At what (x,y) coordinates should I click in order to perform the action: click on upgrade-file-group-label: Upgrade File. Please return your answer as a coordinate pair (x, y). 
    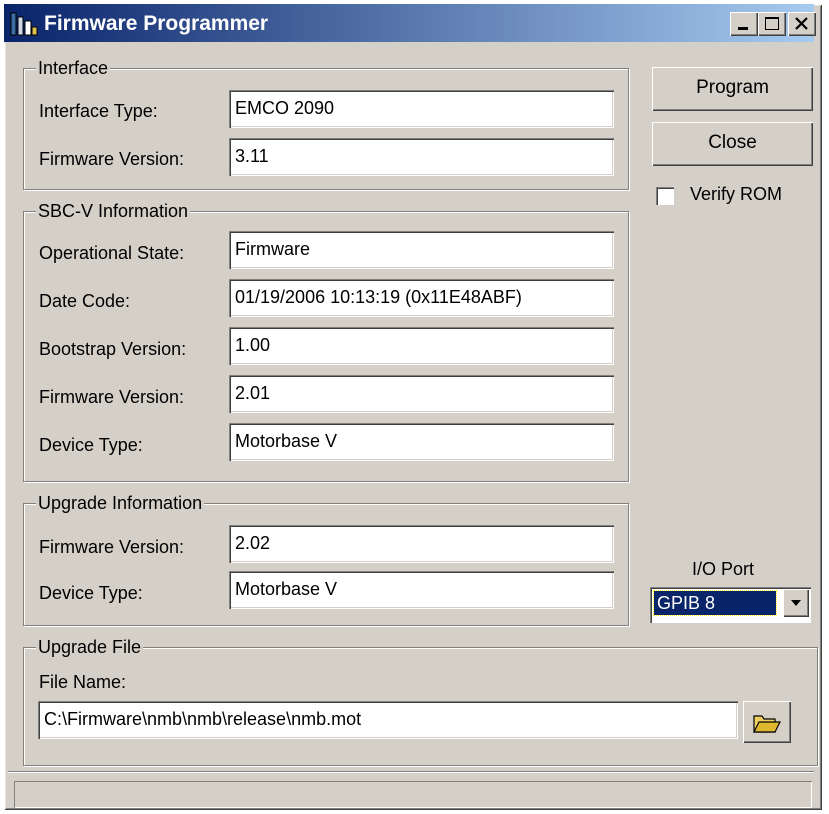
    Looking at the image, I should click on (90, 647).